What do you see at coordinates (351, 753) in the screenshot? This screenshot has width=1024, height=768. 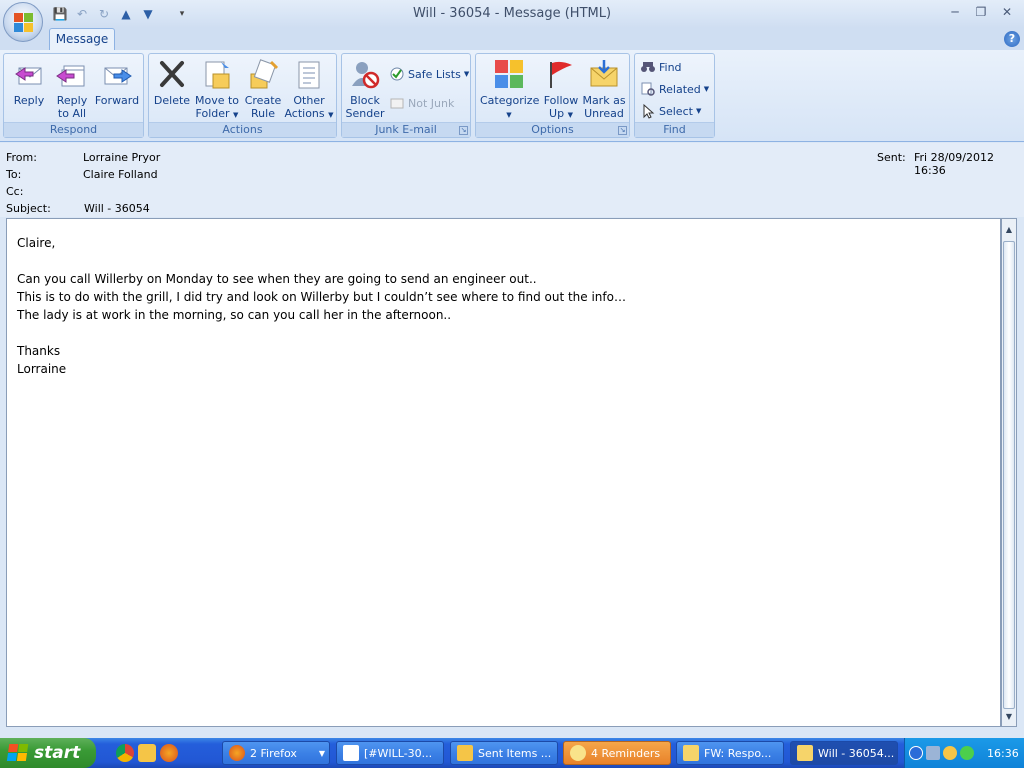 I see `app-icon` at bounding box center [351, 753].